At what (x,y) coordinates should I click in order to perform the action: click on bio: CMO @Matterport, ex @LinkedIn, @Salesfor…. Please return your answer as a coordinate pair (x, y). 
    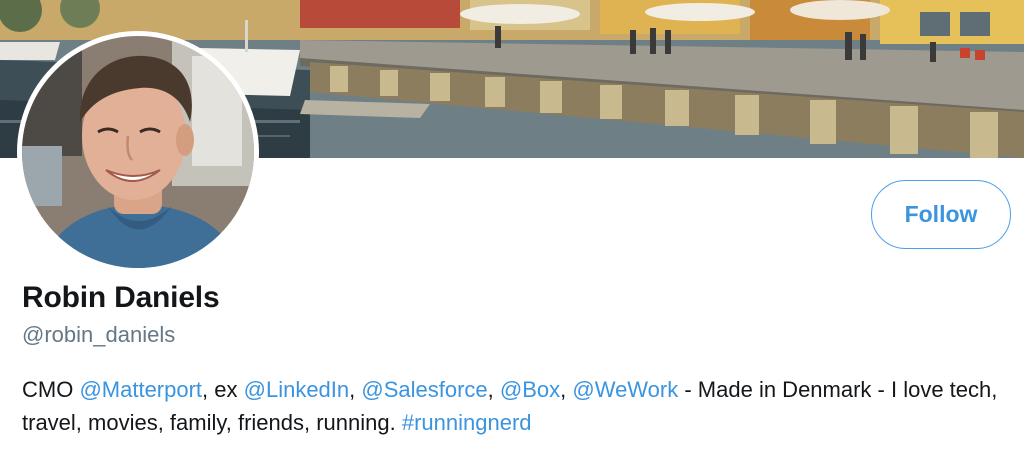
    Looking at the image, I should click on (517, 406).